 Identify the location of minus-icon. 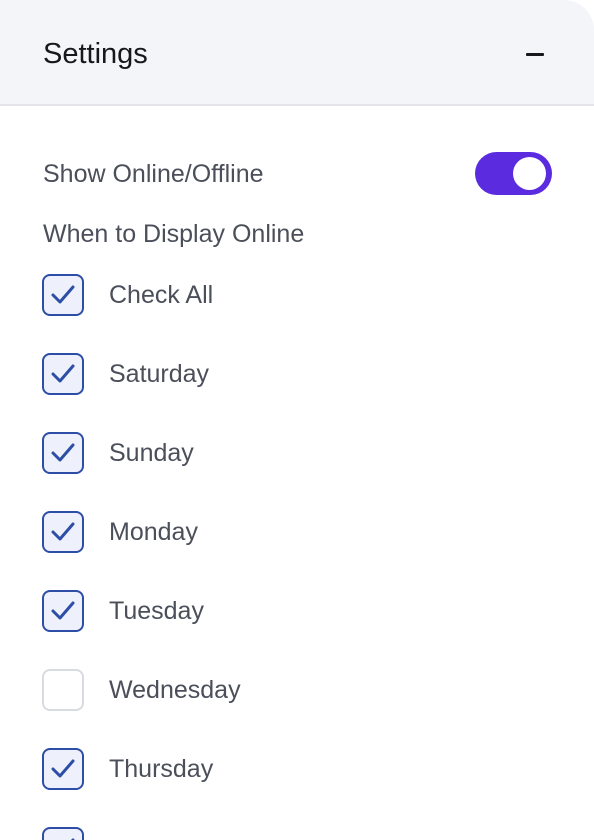
(535, 54).